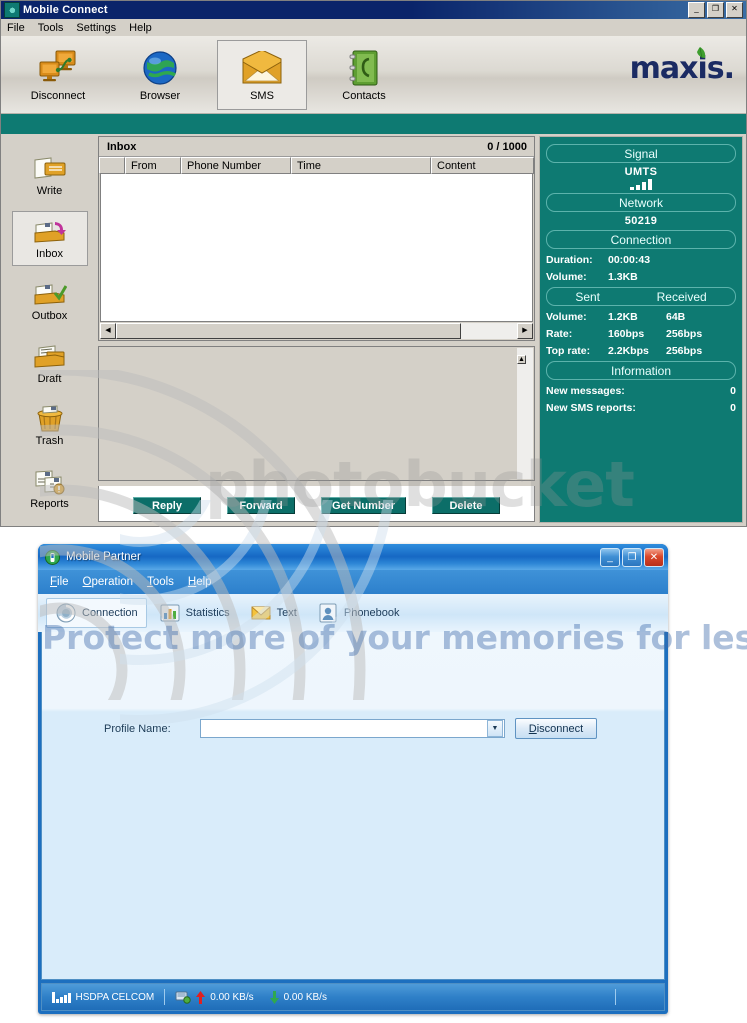 The height and width of the screenshot is (1023, 747). Describe the element at coordinates (58, 68) in the screenshot. I see `two-computers-icon` at that location.